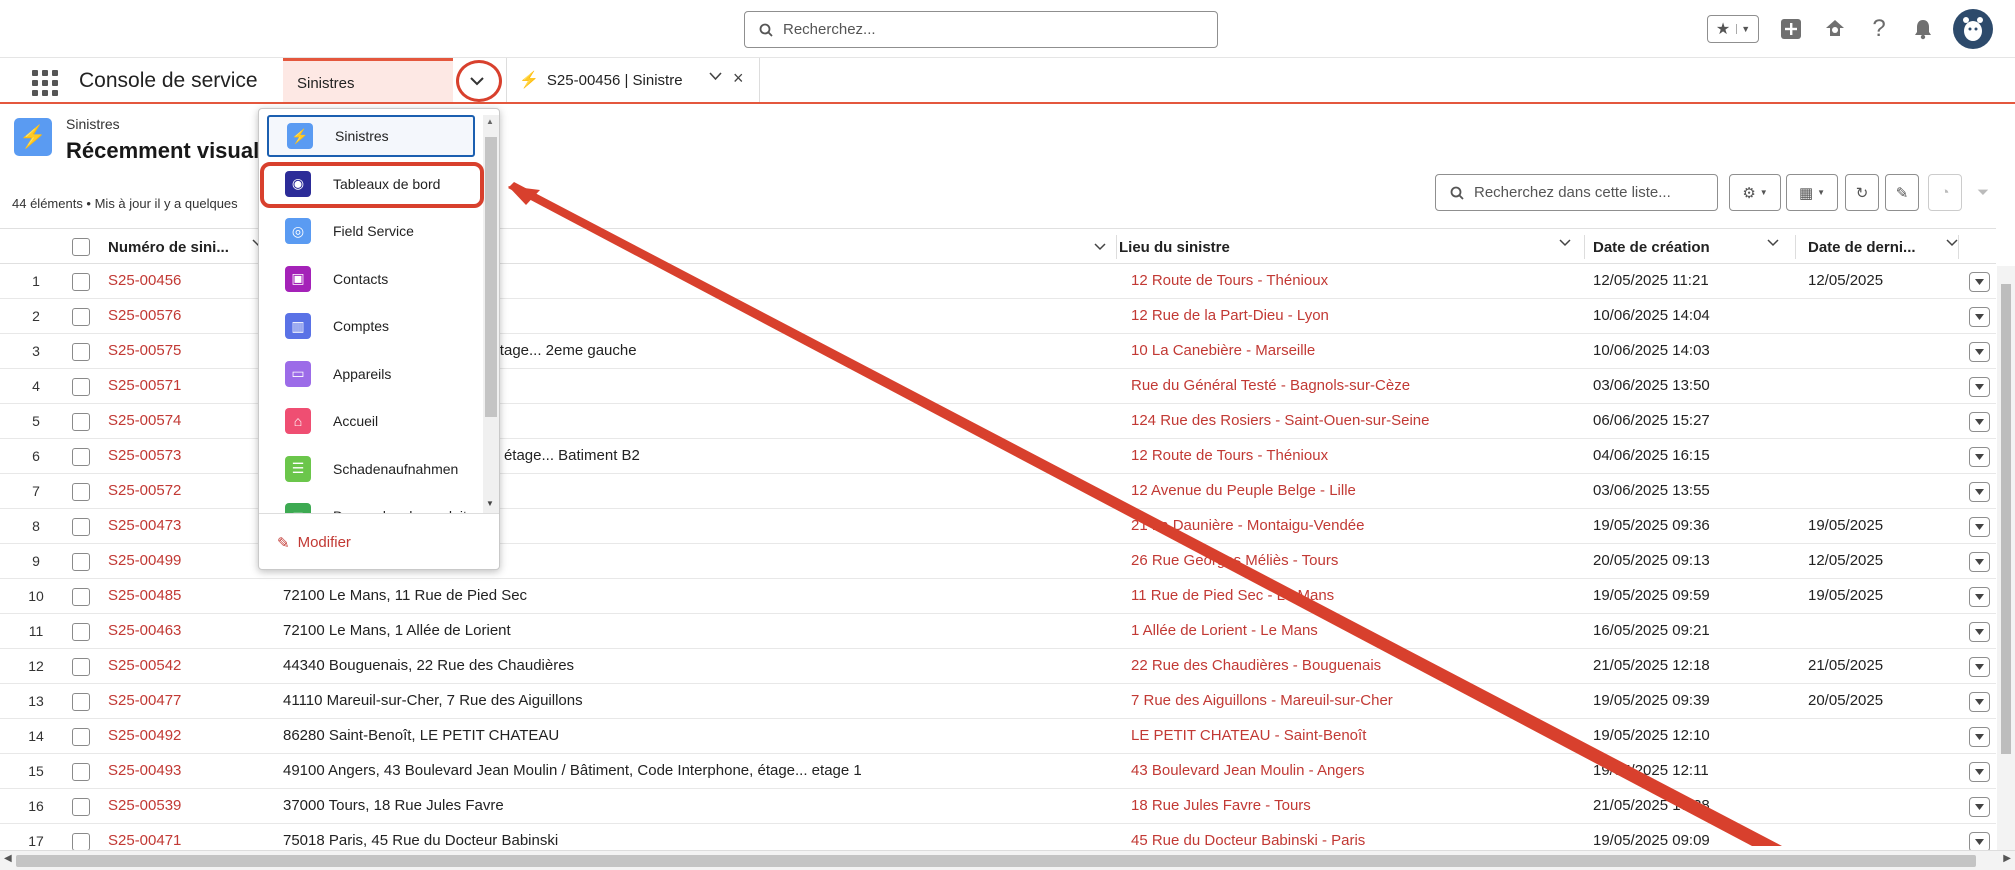  I want to click on help-button: ?, so click(1879, 29).